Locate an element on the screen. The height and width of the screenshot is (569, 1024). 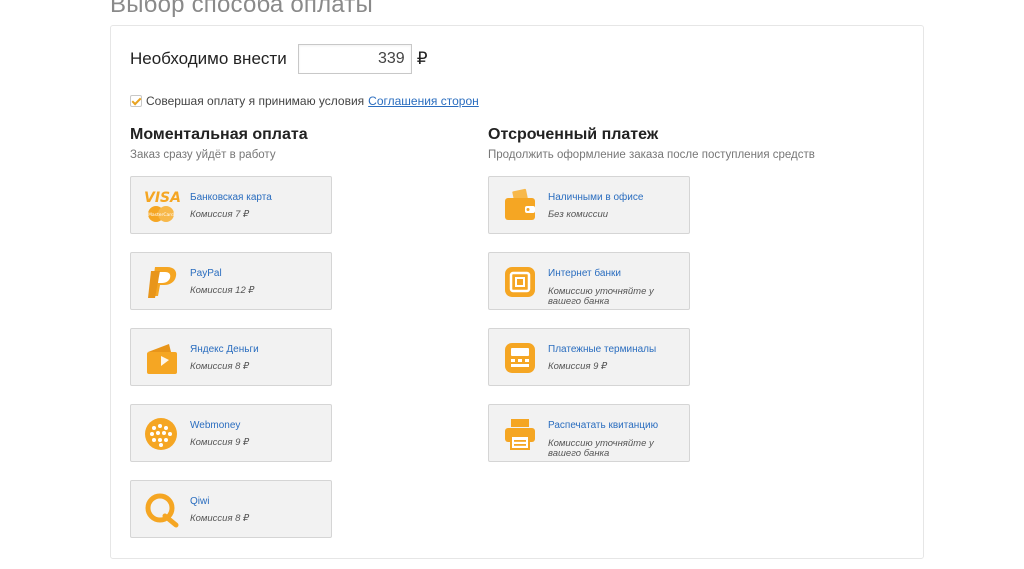
amount-input is located at coordinates (354, 59).